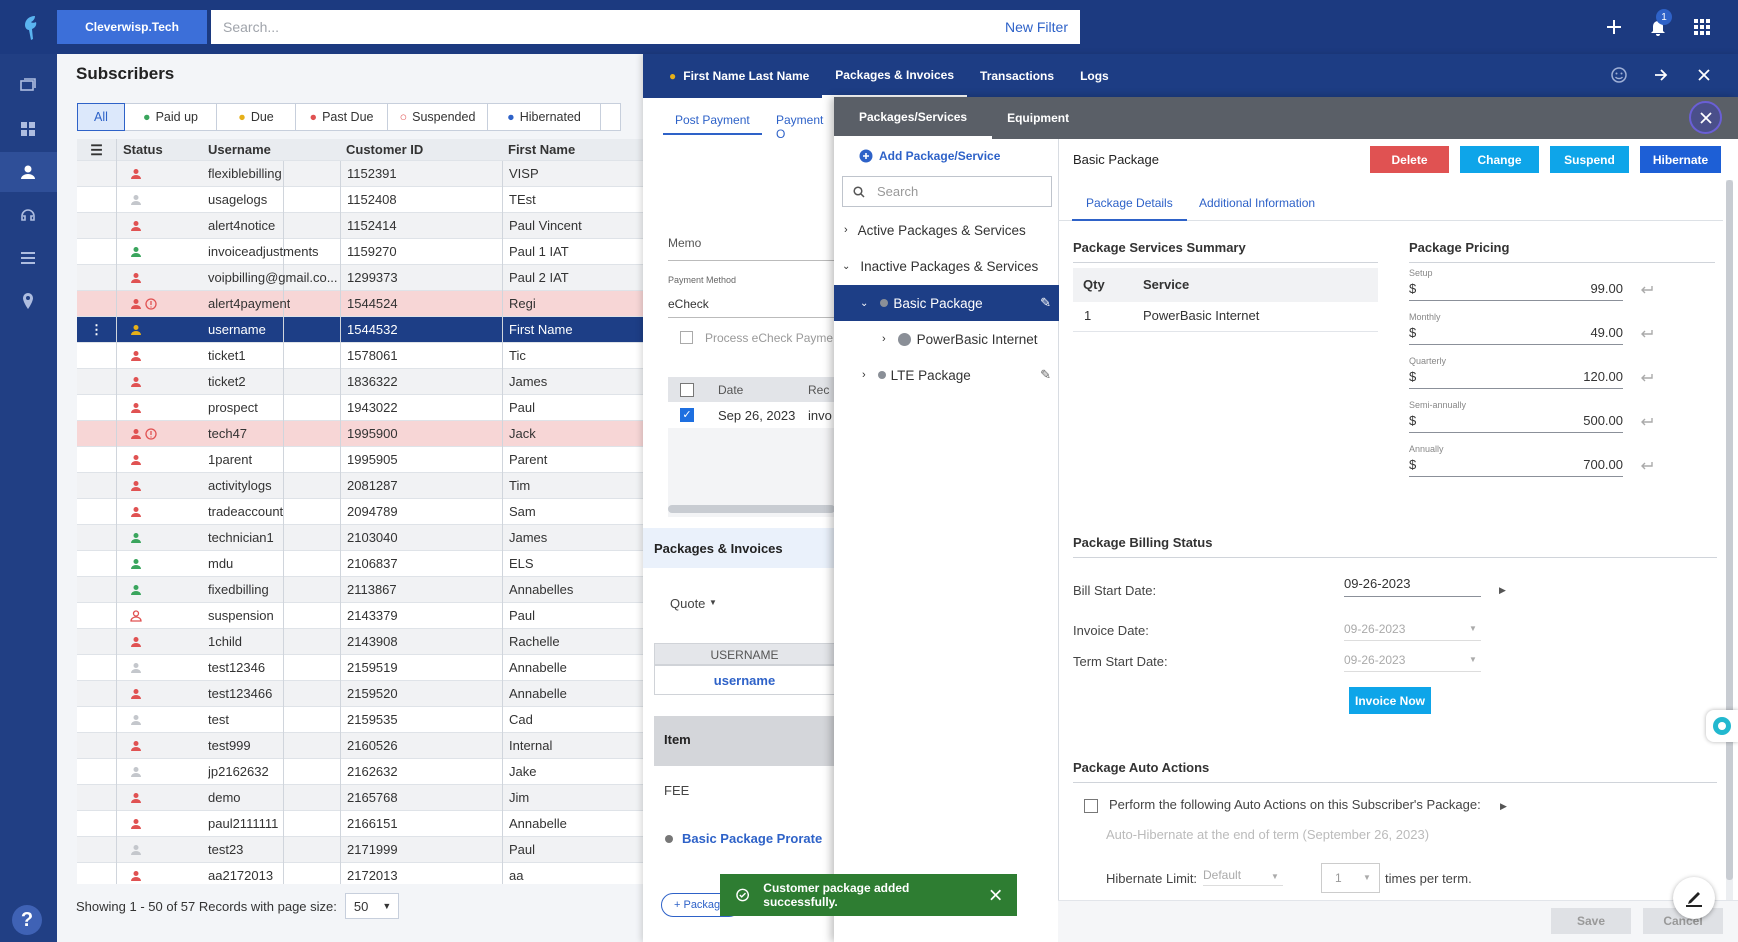 The height and width of the screenshot is (942, 1738). I want to click on package-search-input: Search, so click(947, 191).